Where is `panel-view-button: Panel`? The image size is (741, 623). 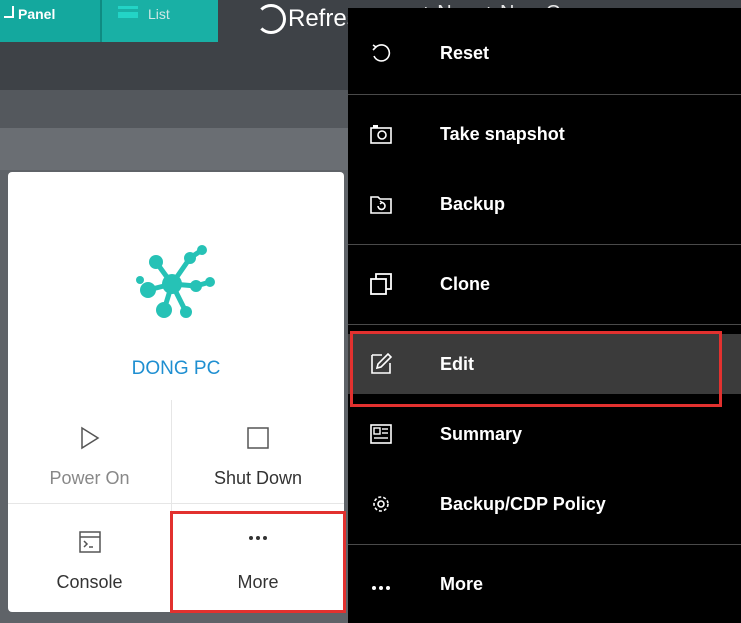 panel-view-button: Panel is located at coordinates (50, 21).